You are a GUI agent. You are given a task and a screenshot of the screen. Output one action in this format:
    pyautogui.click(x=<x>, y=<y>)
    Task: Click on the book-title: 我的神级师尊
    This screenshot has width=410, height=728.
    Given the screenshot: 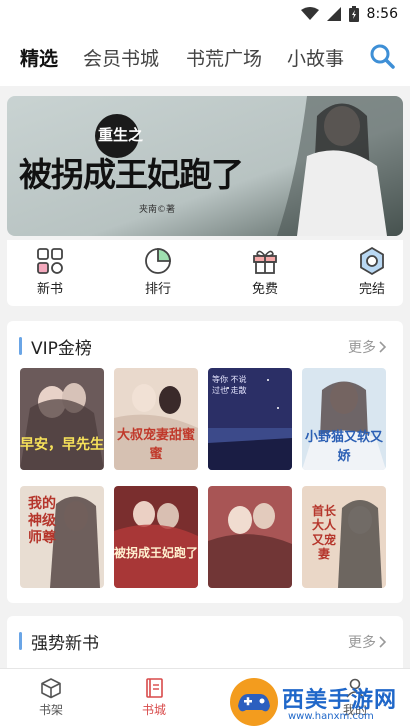 What is the action you would take?
    pyautogui.click(x=42, y=521)
    